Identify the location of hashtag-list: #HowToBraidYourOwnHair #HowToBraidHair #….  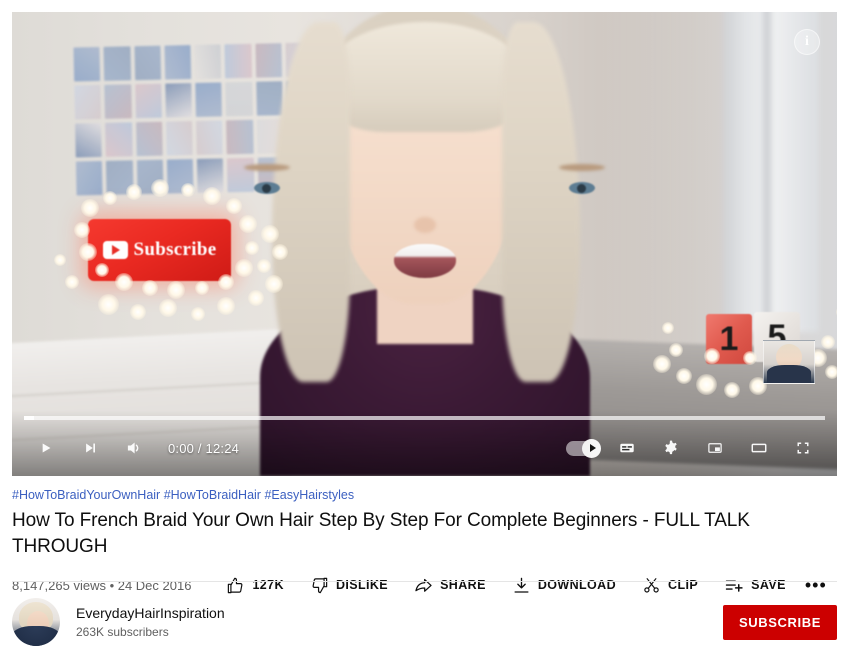
(424, 495).